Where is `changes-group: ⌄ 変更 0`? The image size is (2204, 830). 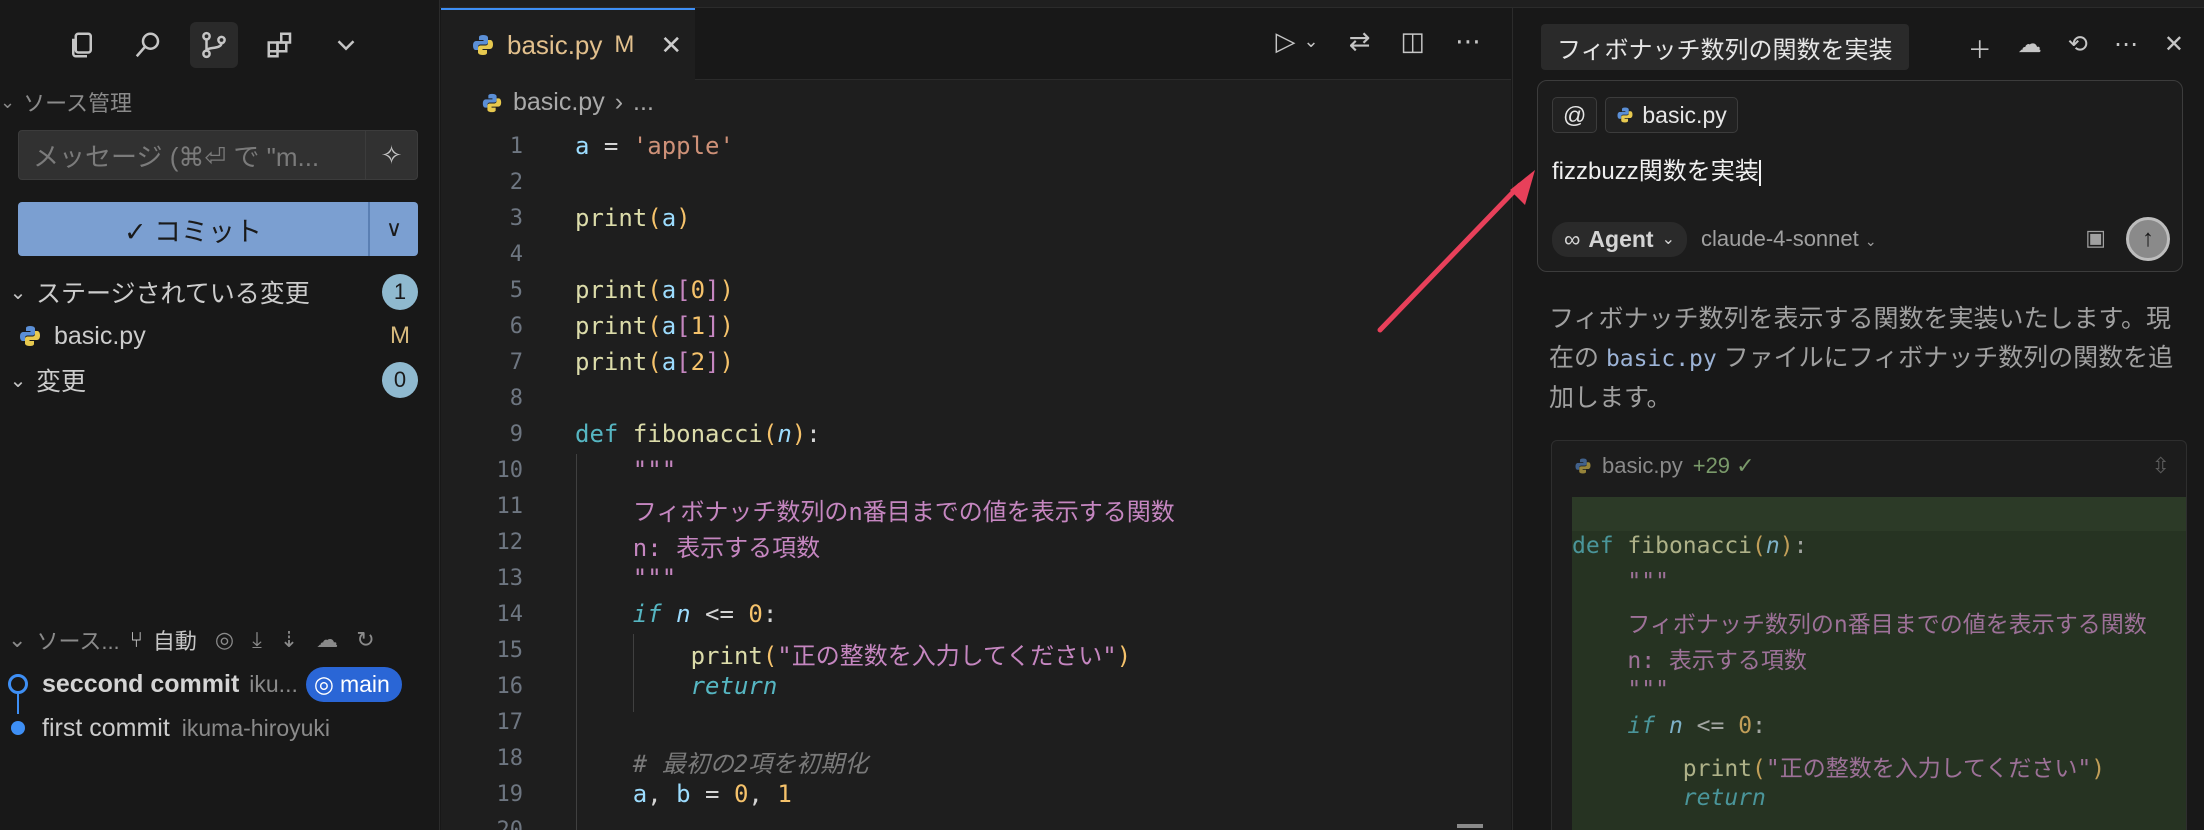 changes-group: ⌄ 変更 0 is located at coordinates (220, 380).